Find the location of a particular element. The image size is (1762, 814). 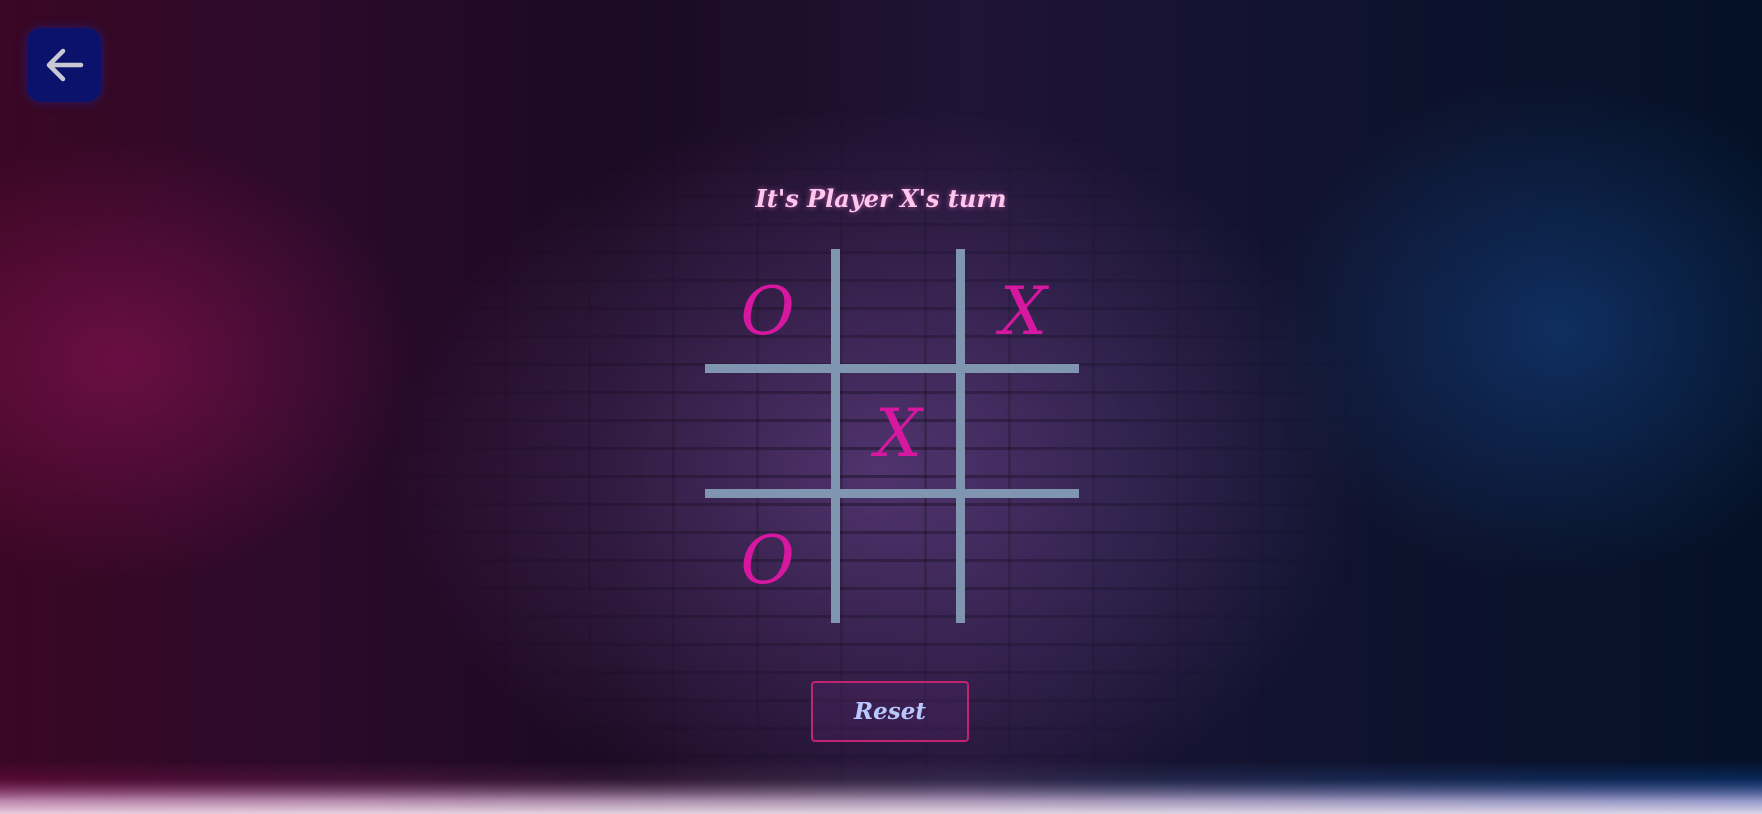

turn-status: It's Player X's turn is located at coordinates (881, 198).